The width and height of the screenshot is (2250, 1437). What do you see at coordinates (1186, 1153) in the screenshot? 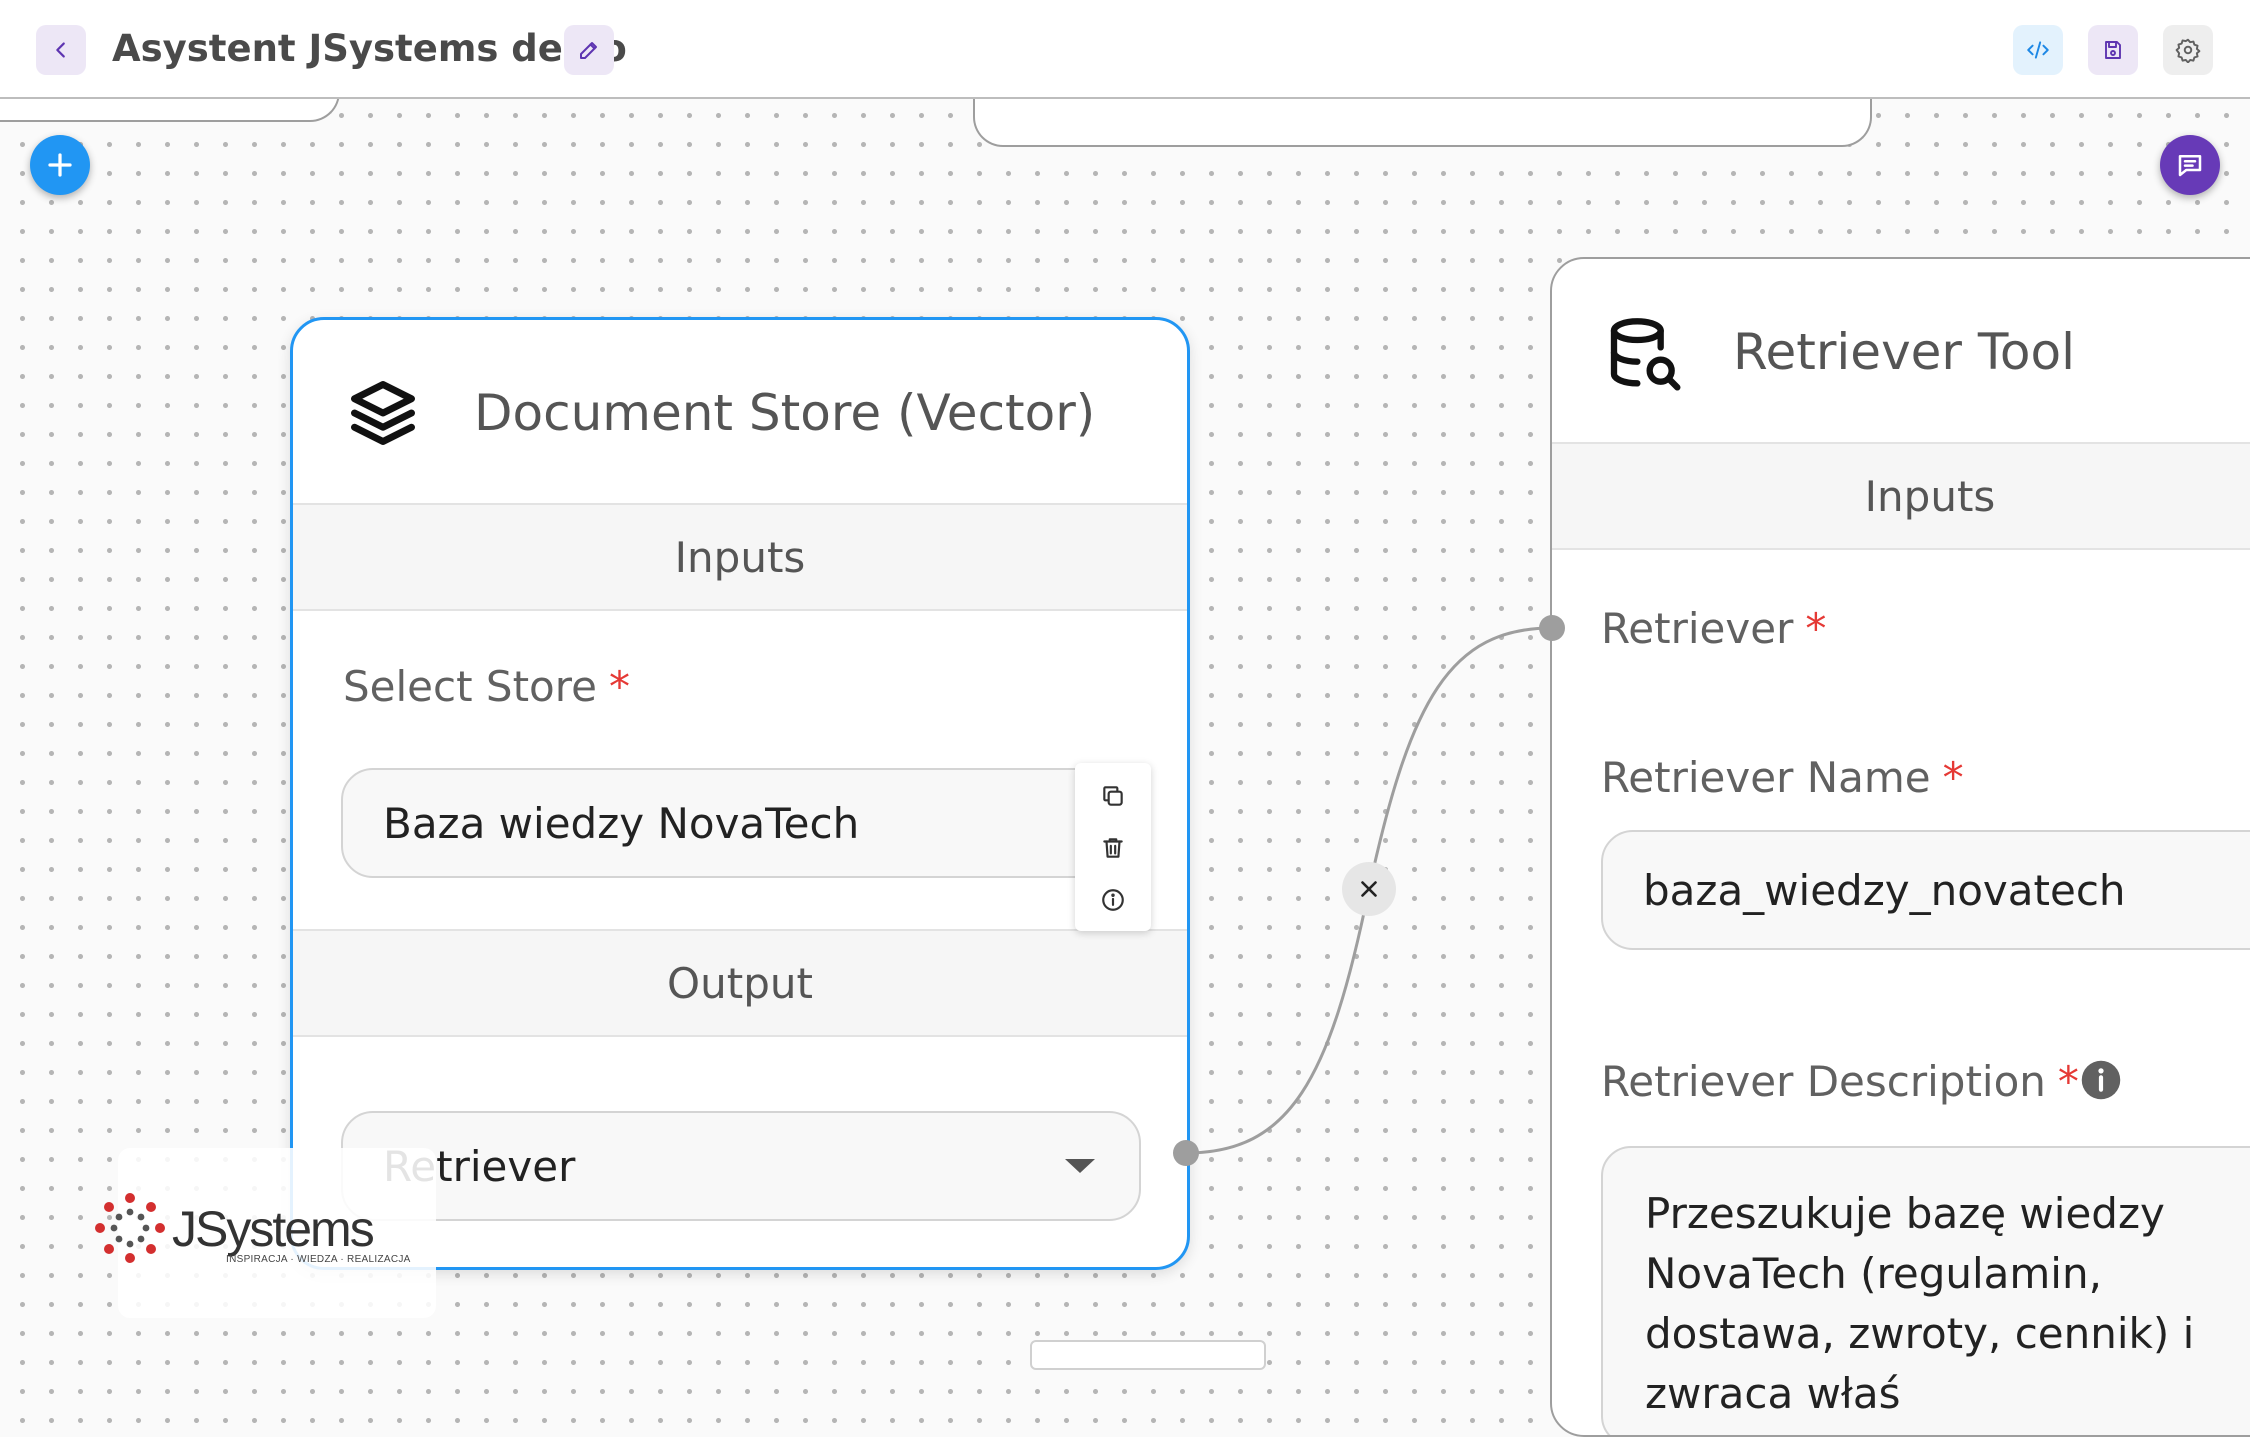
I see `output-handle` at bounding box center [1186, 1153].